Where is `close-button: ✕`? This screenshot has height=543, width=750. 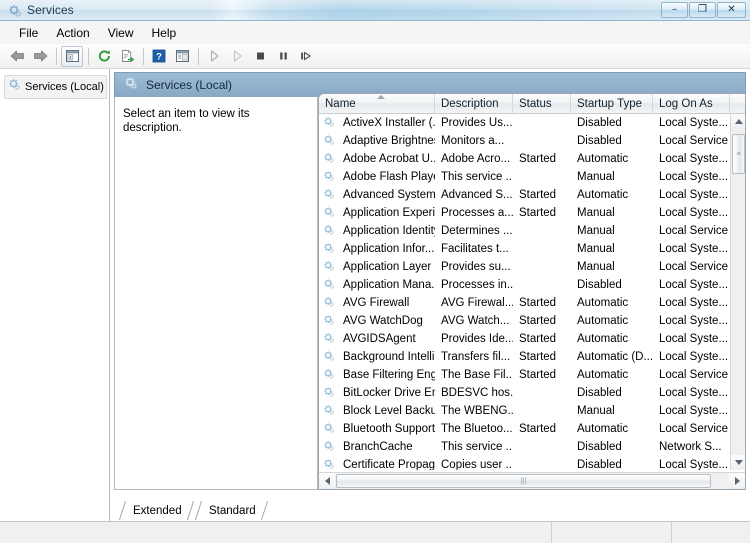
close-button: ✕ is located at coordinates (731, 10).